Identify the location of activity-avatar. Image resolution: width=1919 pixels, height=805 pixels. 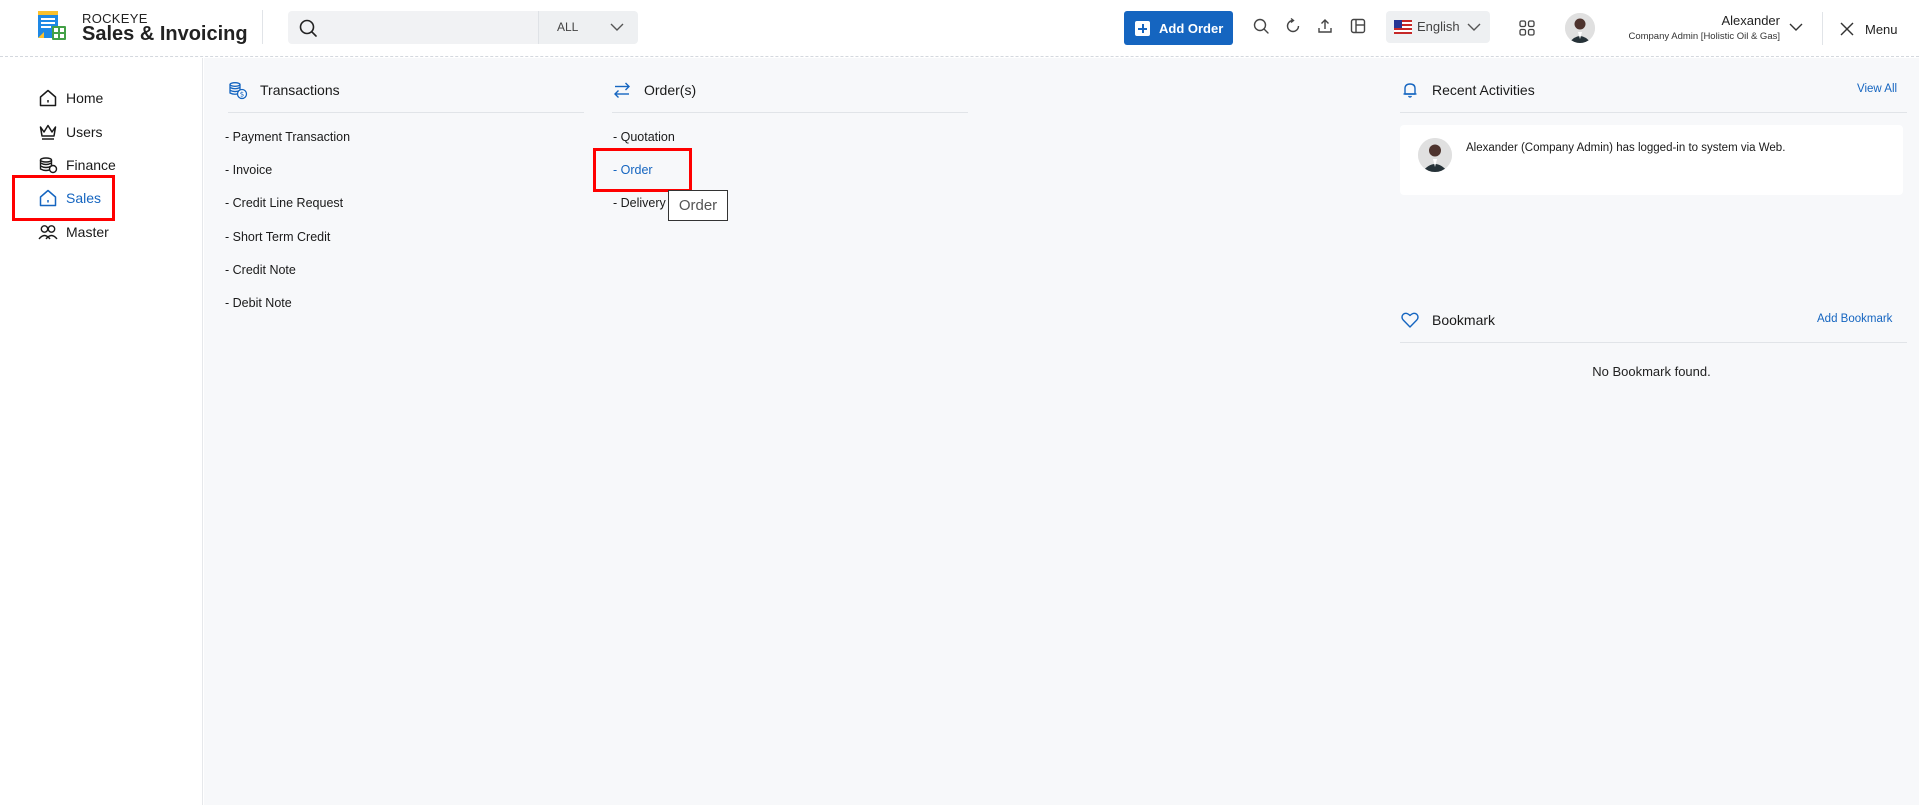
(1435, 155).